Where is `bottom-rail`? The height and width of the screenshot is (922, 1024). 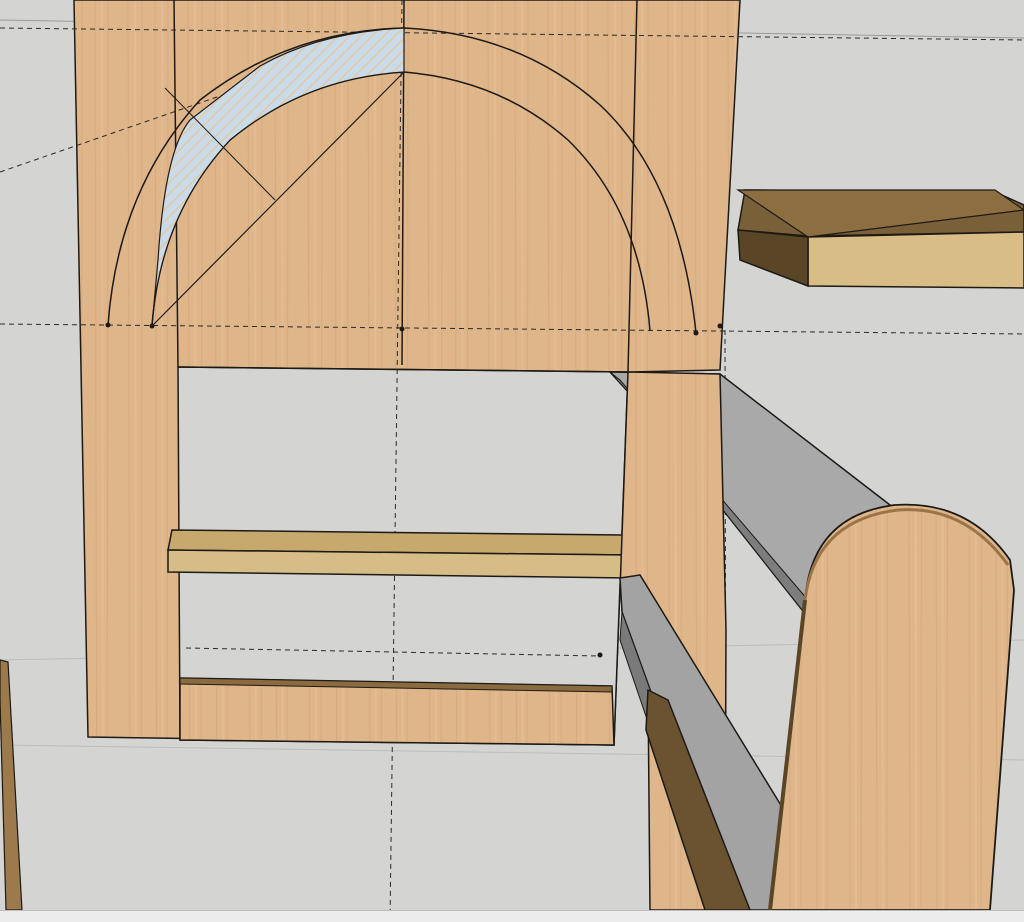 bottom-rail is located at coordinates (397, 711).